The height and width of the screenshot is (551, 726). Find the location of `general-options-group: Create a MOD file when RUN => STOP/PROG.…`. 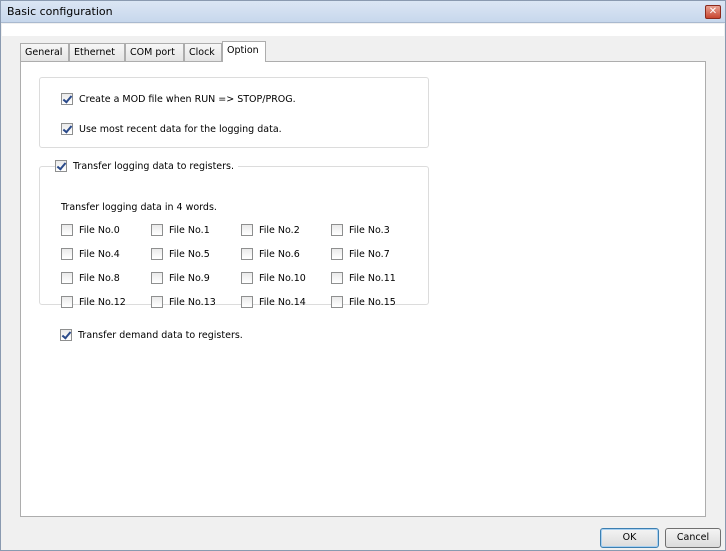

general-options-group: Create a MOD file when RUN => STOP/PROG.… is located at coordinates (234, 112).